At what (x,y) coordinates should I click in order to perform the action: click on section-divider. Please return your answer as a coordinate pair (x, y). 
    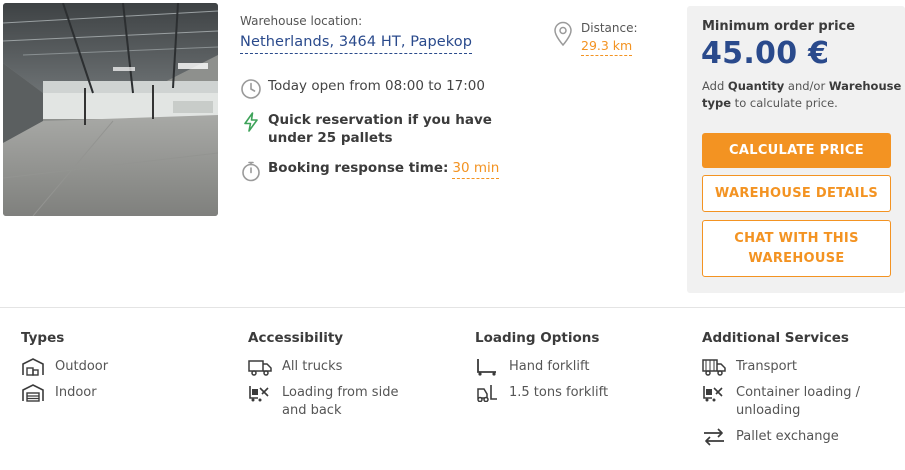
    Looking at the image, I should click on (452, 307).